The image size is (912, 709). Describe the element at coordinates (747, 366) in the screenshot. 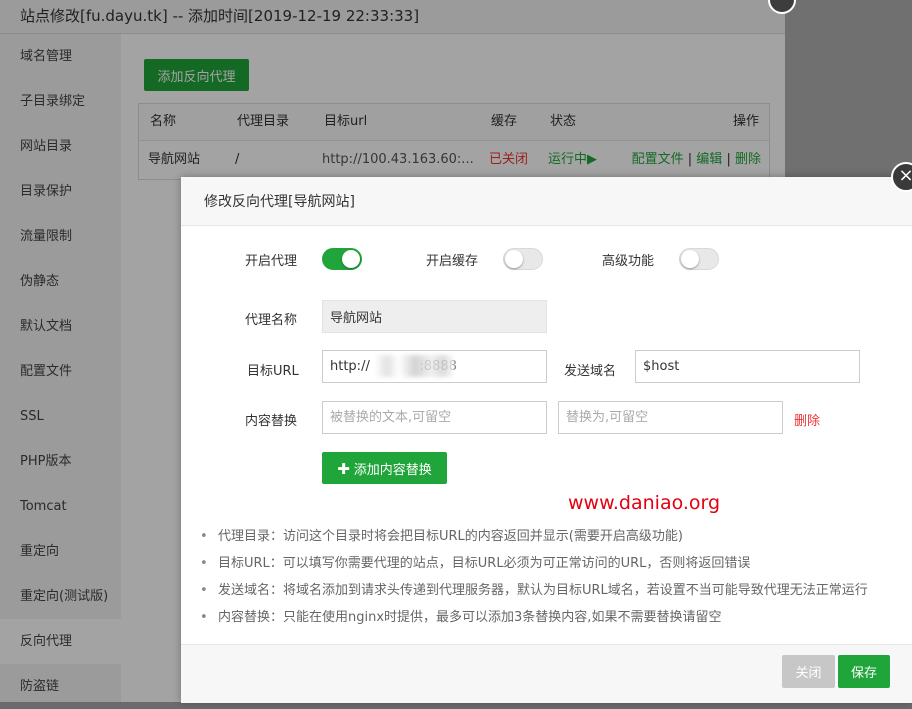

I see `send-domain-field` at that location.